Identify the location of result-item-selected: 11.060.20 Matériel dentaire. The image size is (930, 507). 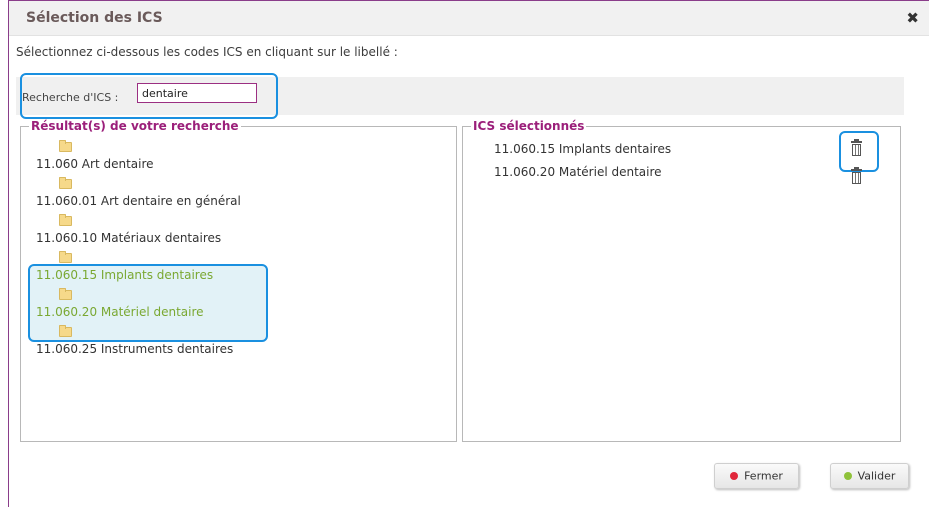
(120, 312).